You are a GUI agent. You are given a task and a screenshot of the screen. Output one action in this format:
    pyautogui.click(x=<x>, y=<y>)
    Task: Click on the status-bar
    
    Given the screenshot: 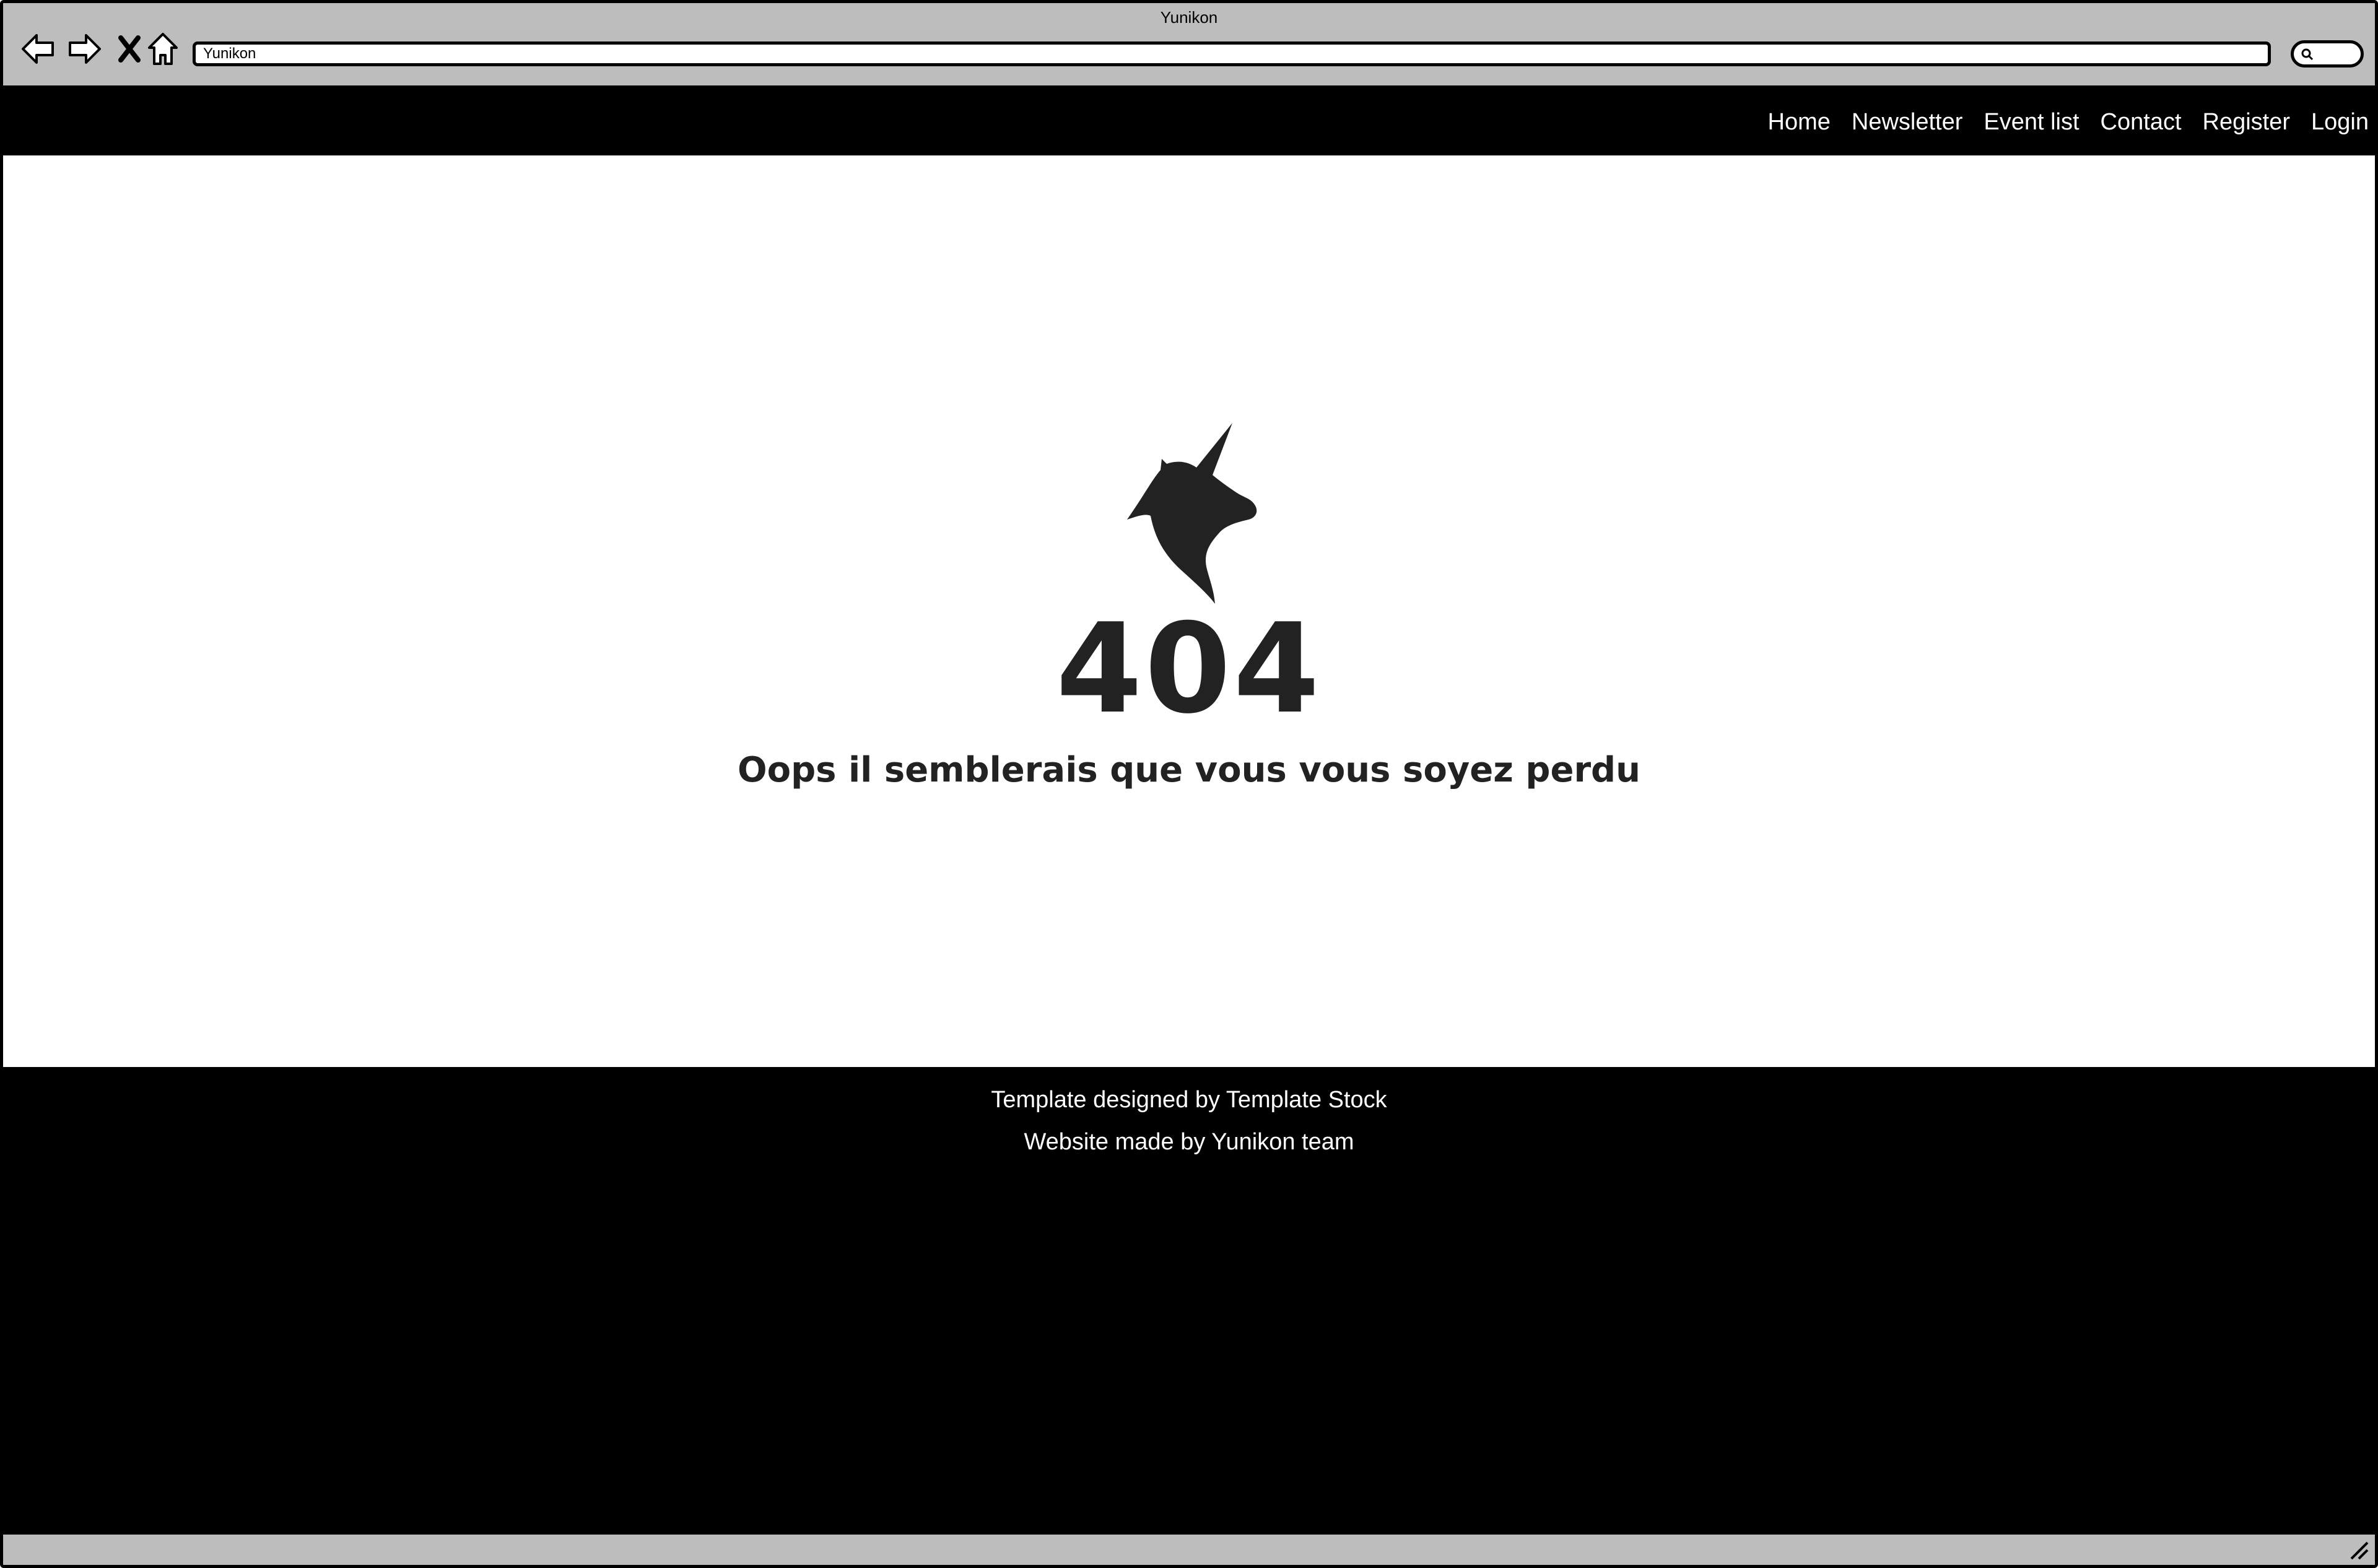 What is the action you would take?
    pyautogui.click(x=1189, y=1548)
    